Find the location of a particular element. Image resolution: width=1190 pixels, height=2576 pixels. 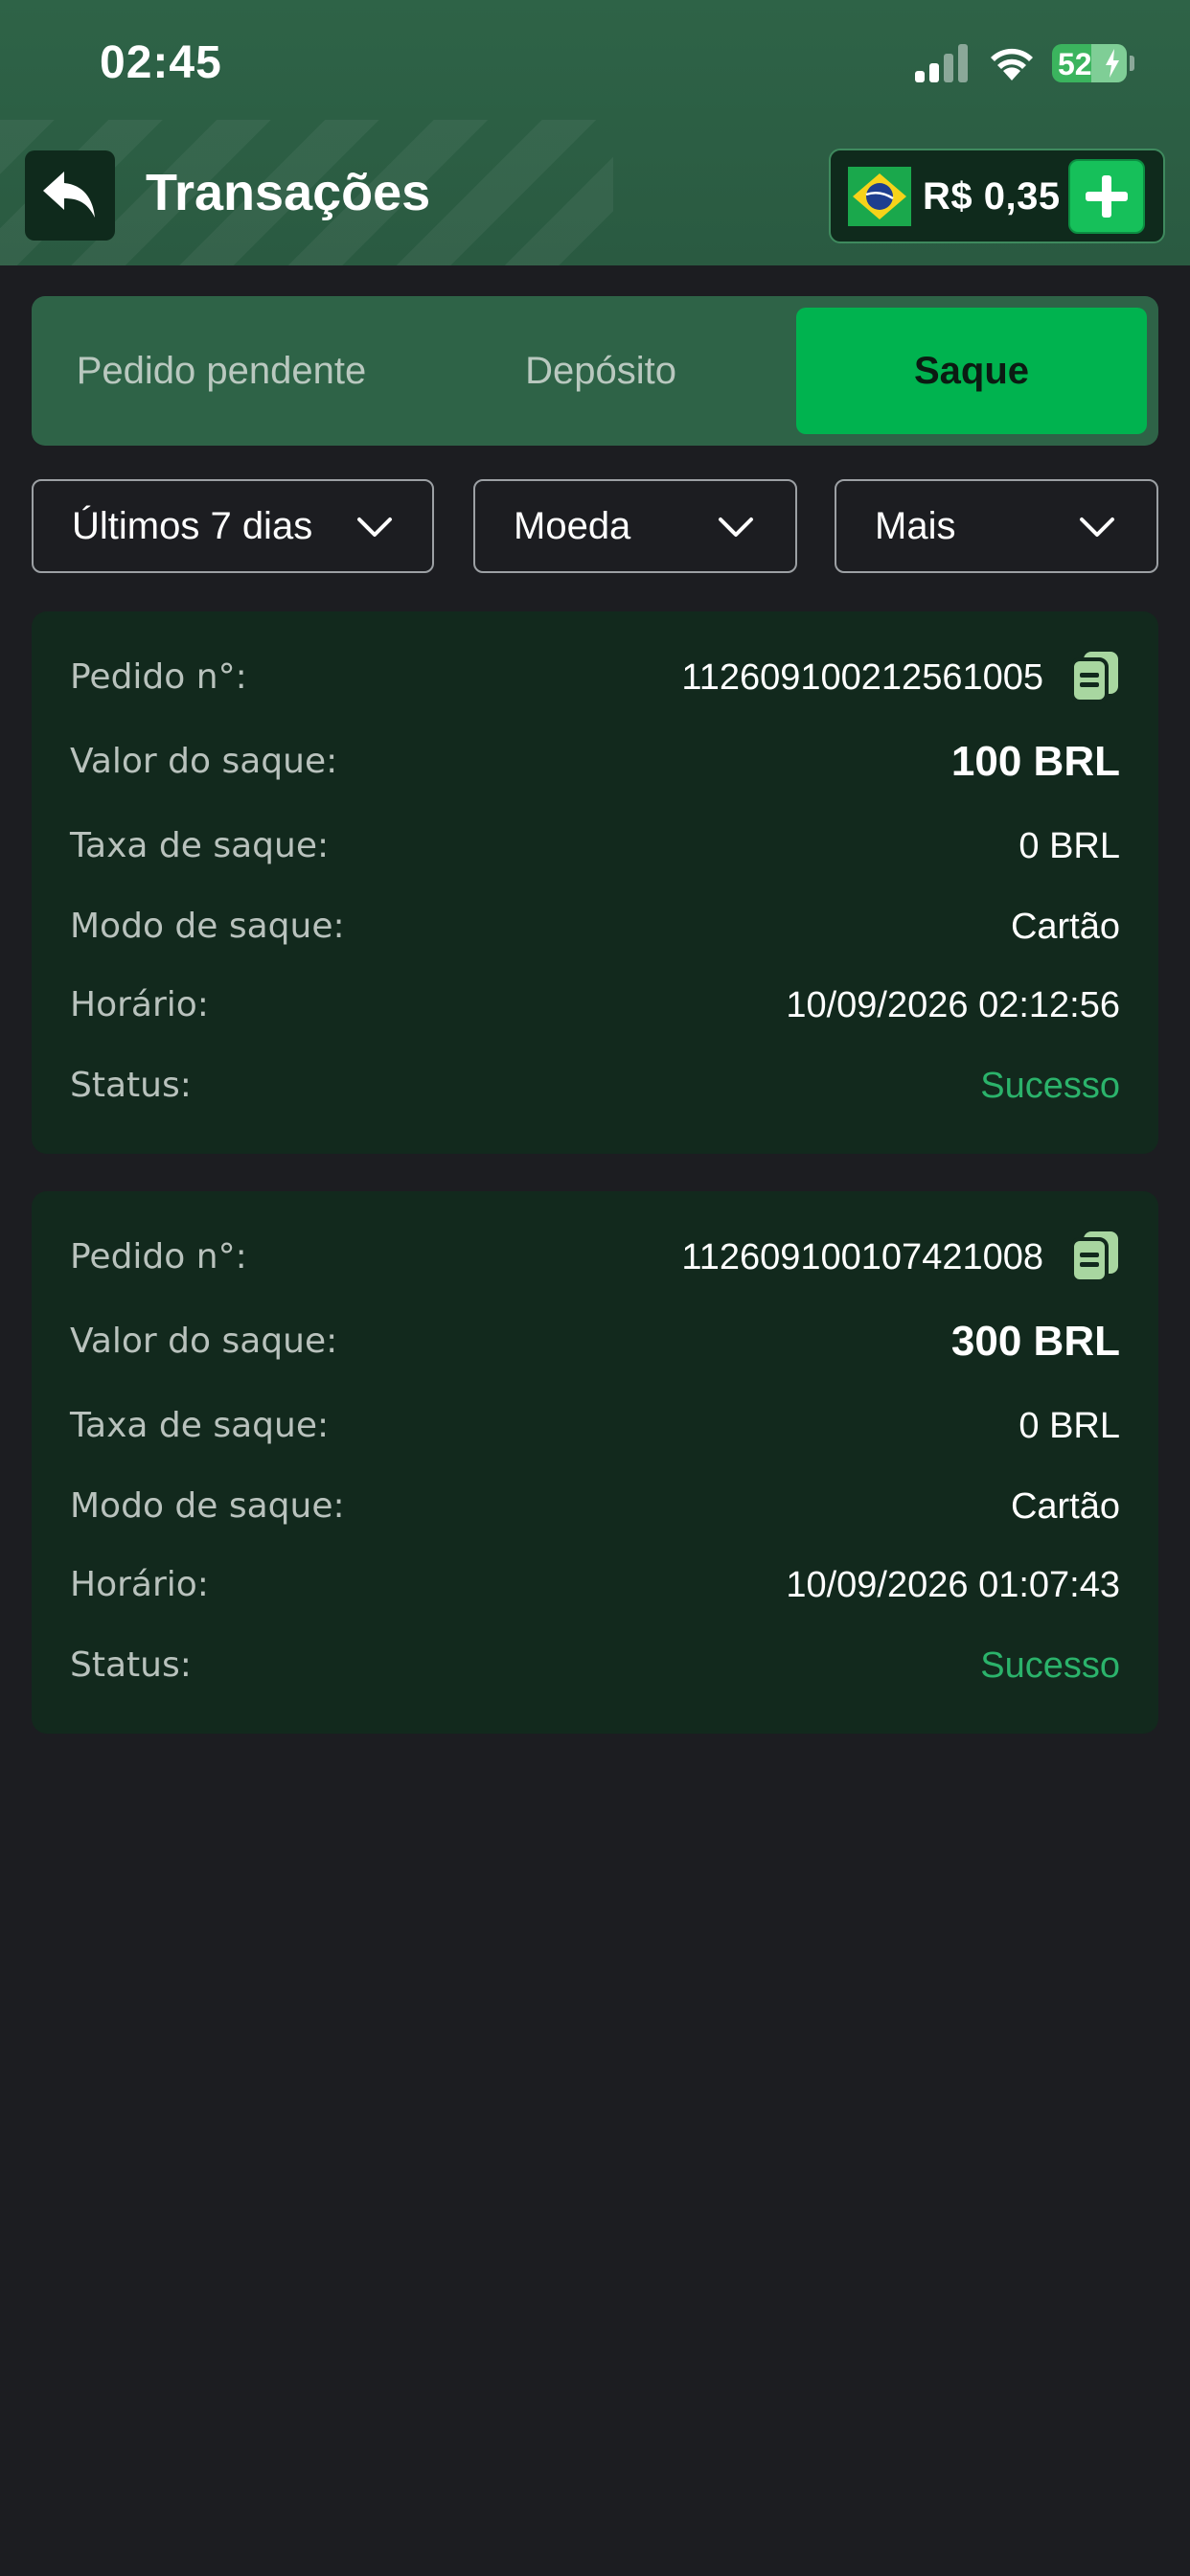

time-value: 10/09/2026 01:07:43 is located at coordinates (953, 1585).